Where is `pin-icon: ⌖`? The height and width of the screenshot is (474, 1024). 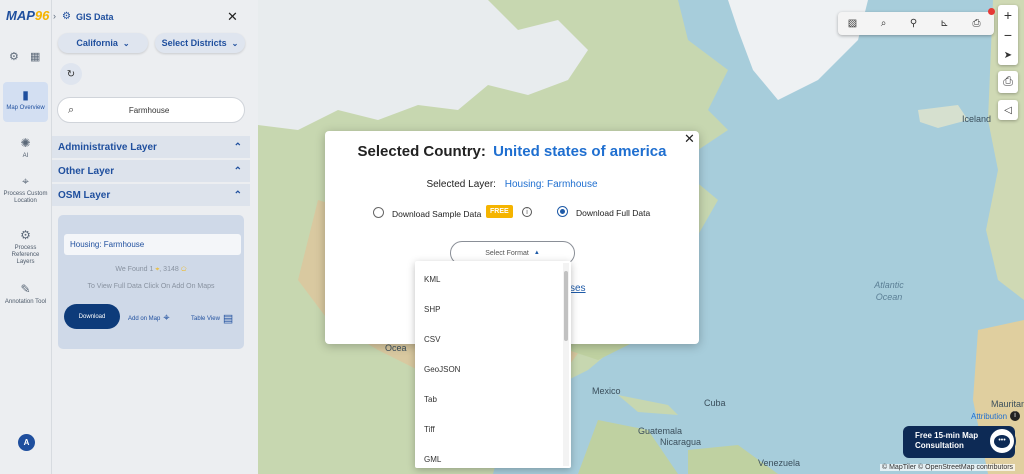
pin-icon: ⌖ is located at coordinates (157, 269).